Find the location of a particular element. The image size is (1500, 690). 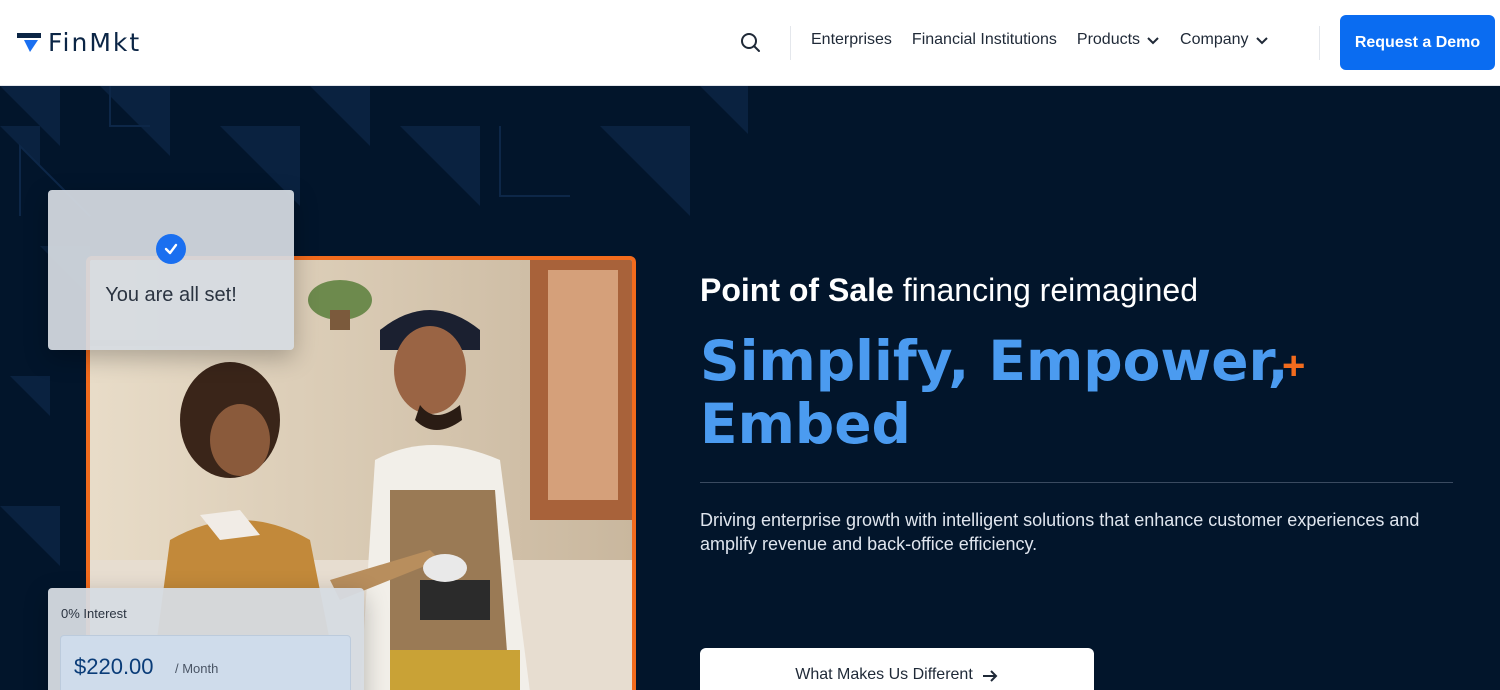

hero-divider is located at coordinates (1076, 482).